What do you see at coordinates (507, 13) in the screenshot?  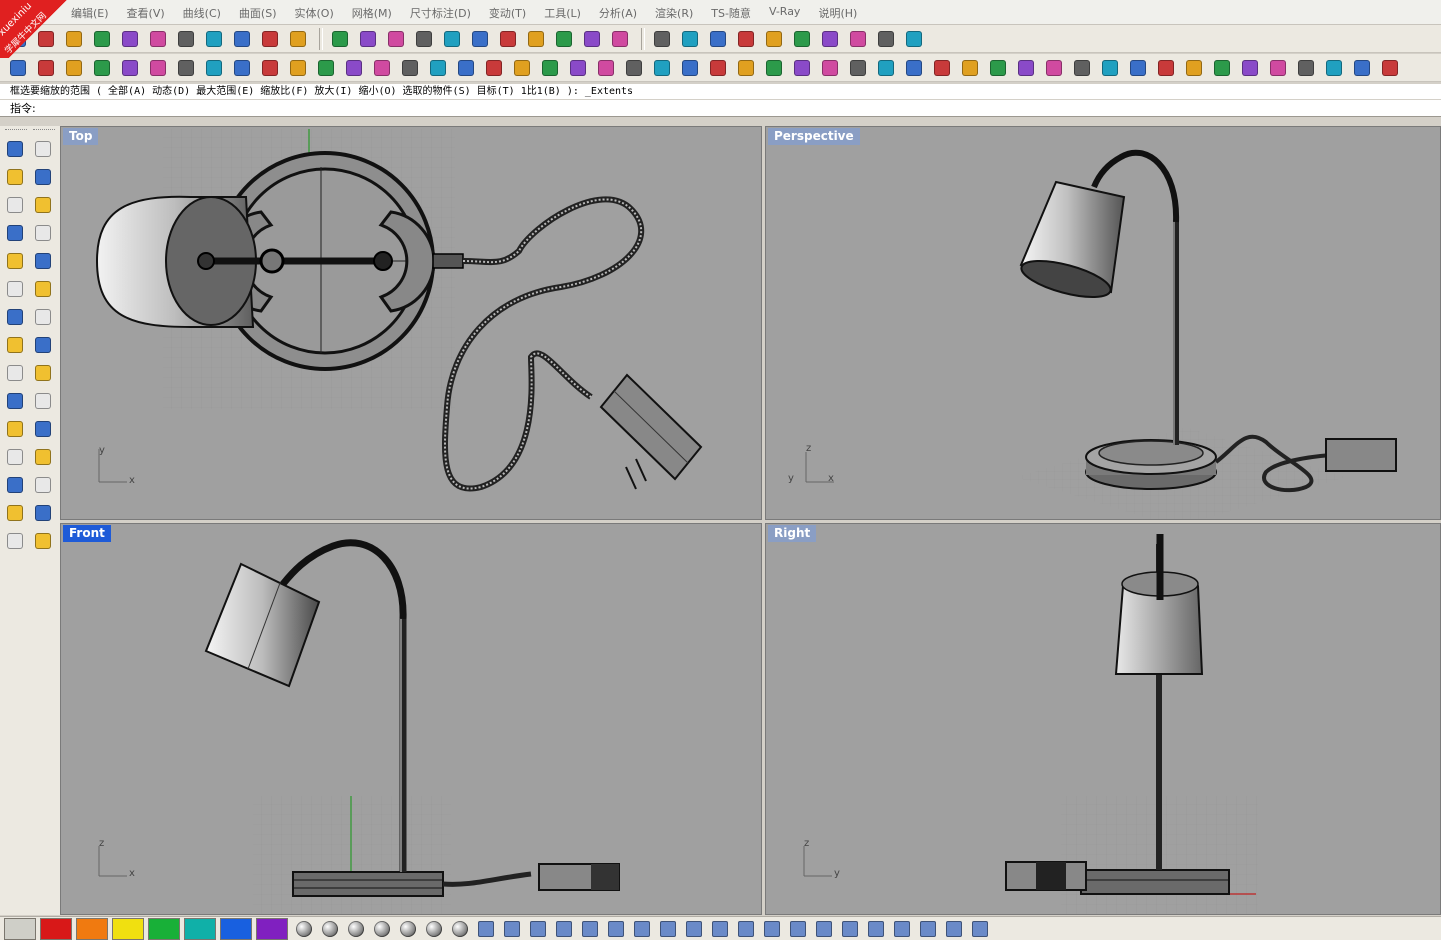 I see `menu-item: 变动(T)` at bounding box center [507, 13].